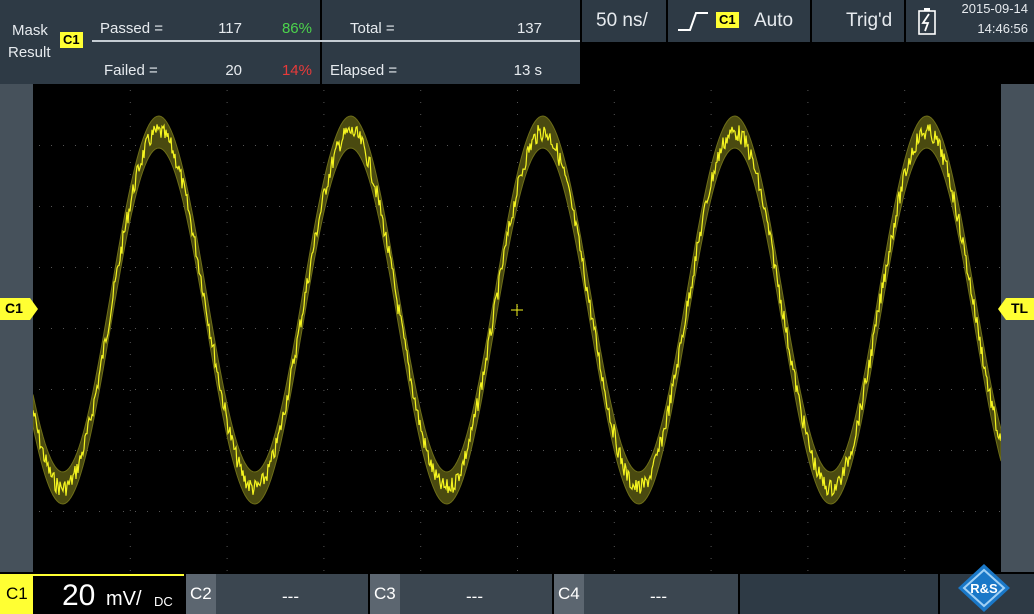 The width and height of the screenshot is (1034, 614). Describe the element at coordinates (461, 594) in the screenshot. I see `channel-c3-button: C3 ---` at that location.